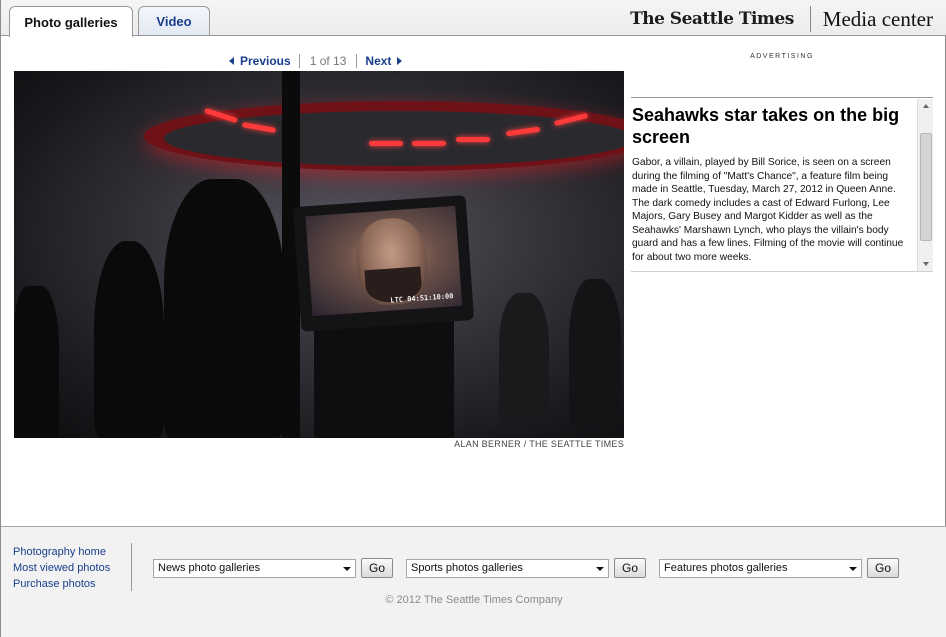  I want to click on photo-count: 1 of 13, so click(328, 61).